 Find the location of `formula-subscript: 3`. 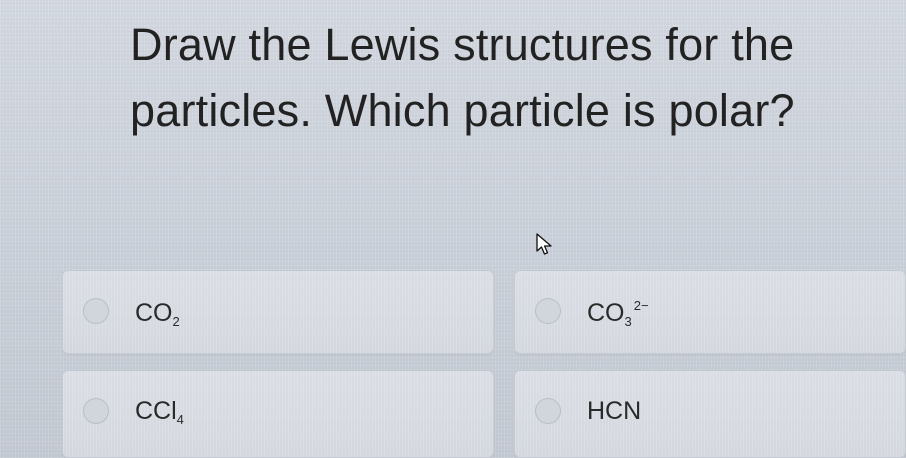

formula-subscript: 3 is located at coordinates (628, 321).